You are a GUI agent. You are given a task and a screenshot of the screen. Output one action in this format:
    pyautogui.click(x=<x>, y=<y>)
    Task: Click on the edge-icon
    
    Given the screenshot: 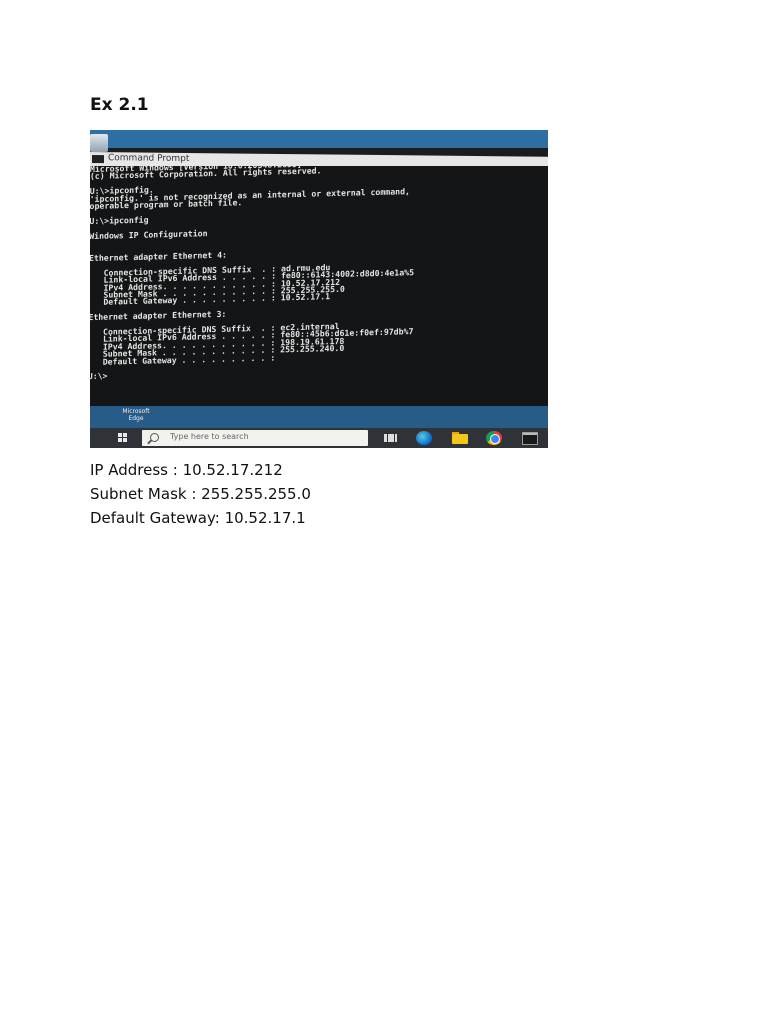 What is the action you would take?
    pyautogui.click(x=424, y=438)
    